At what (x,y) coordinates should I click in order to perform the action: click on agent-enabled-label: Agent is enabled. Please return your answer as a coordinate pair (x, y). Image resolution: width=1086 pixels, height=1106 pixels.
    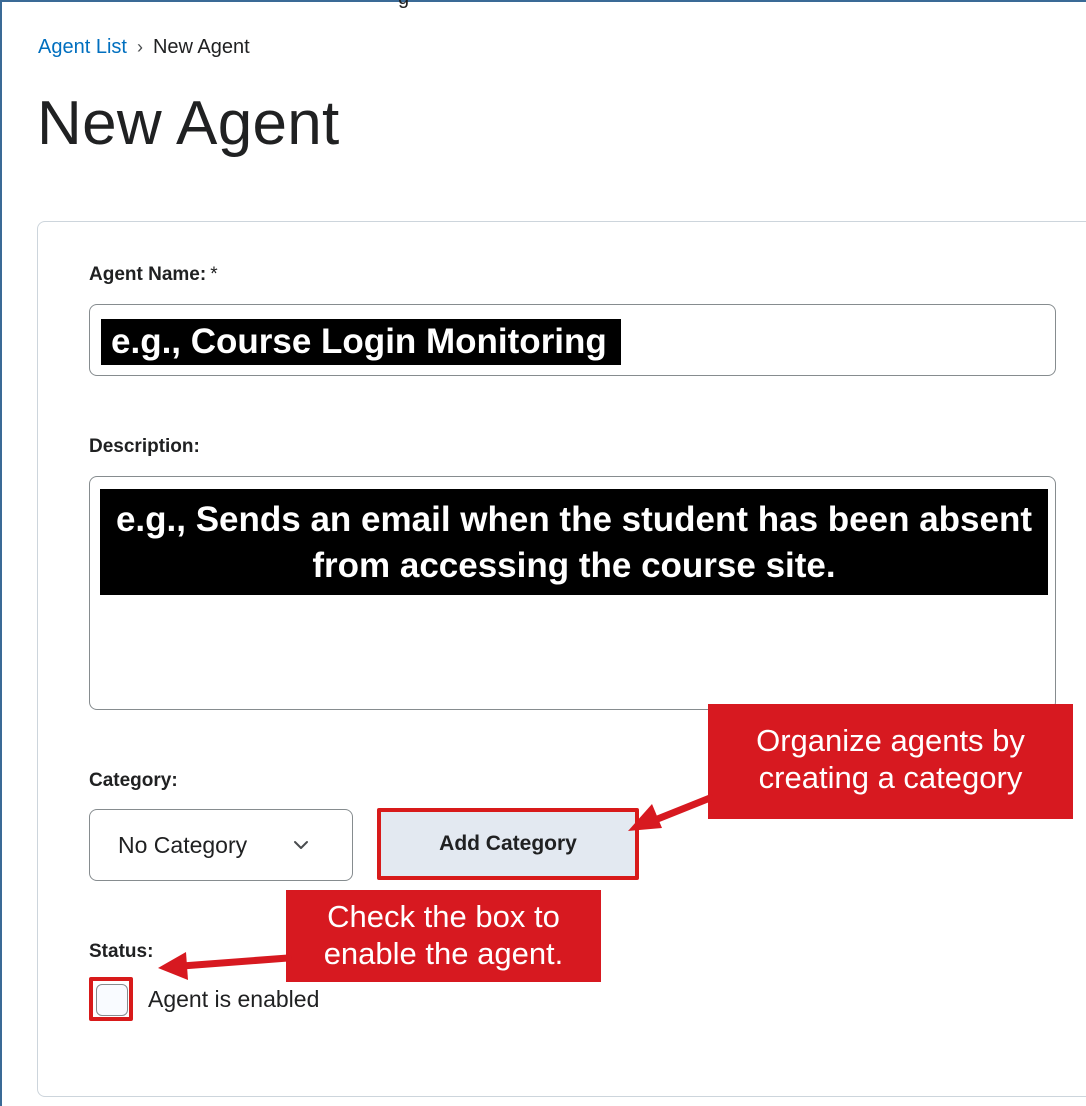
    Looking at the image, I should click on (233, 999).